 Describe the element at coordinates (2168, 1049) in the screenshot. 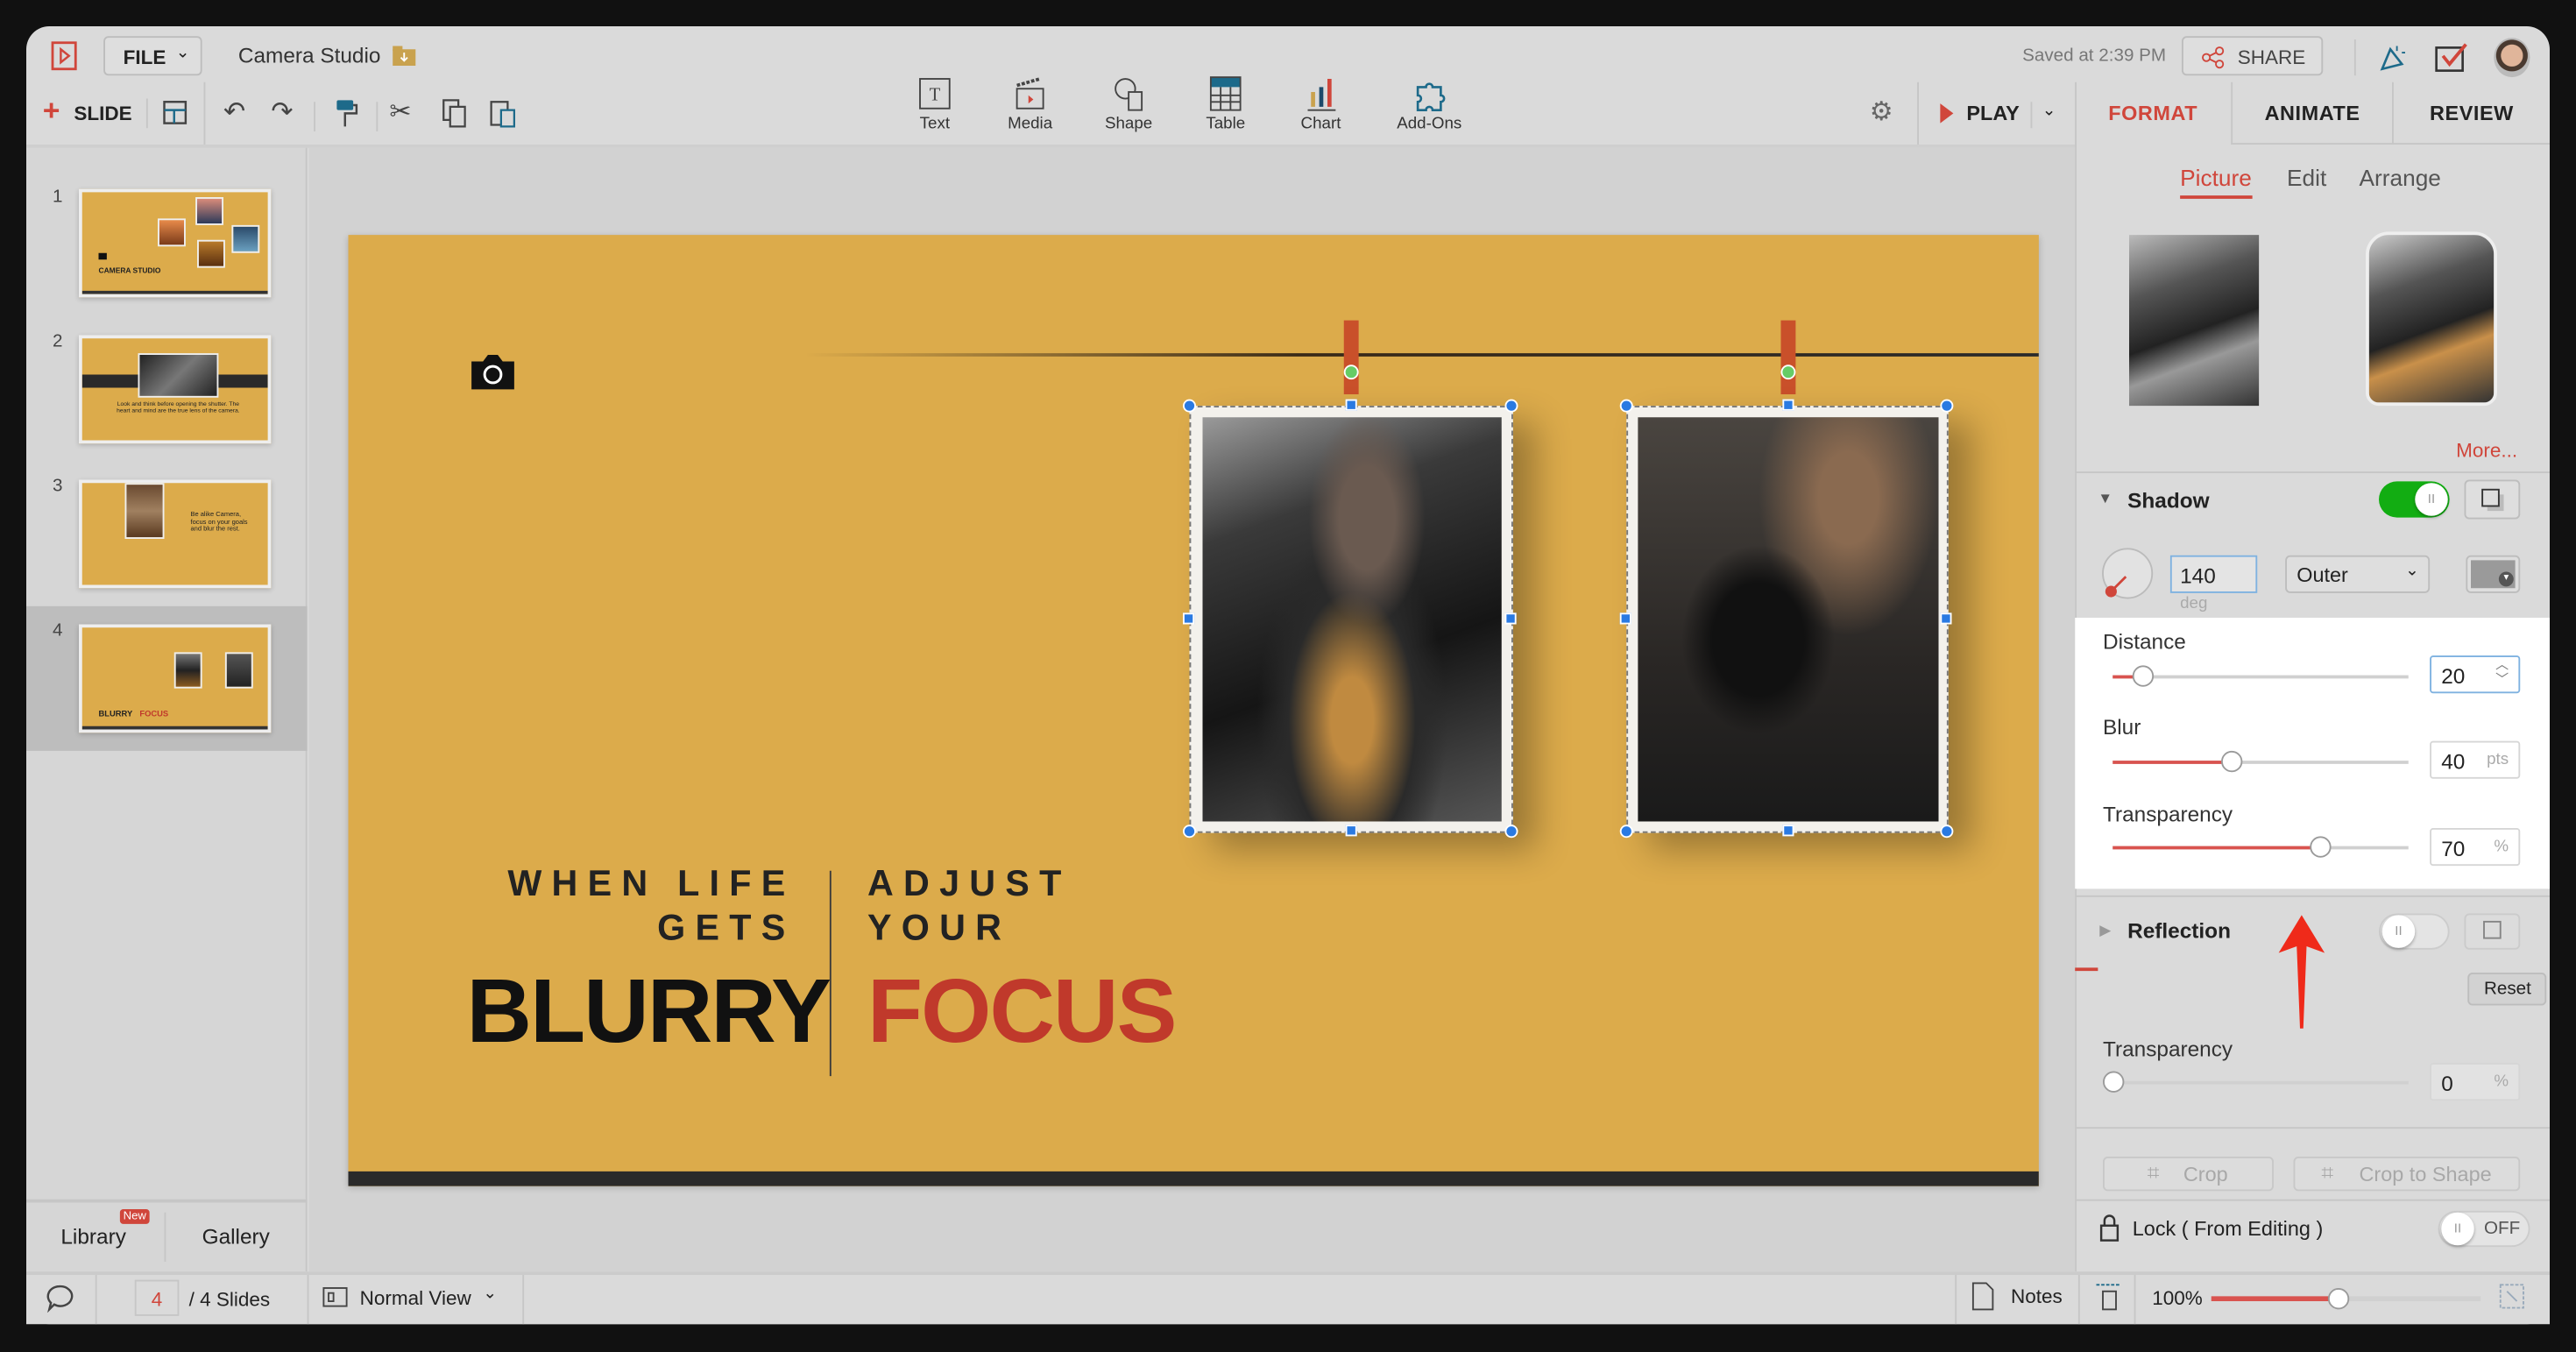

I see `reflection-transparency-label: Transparency` at that location.